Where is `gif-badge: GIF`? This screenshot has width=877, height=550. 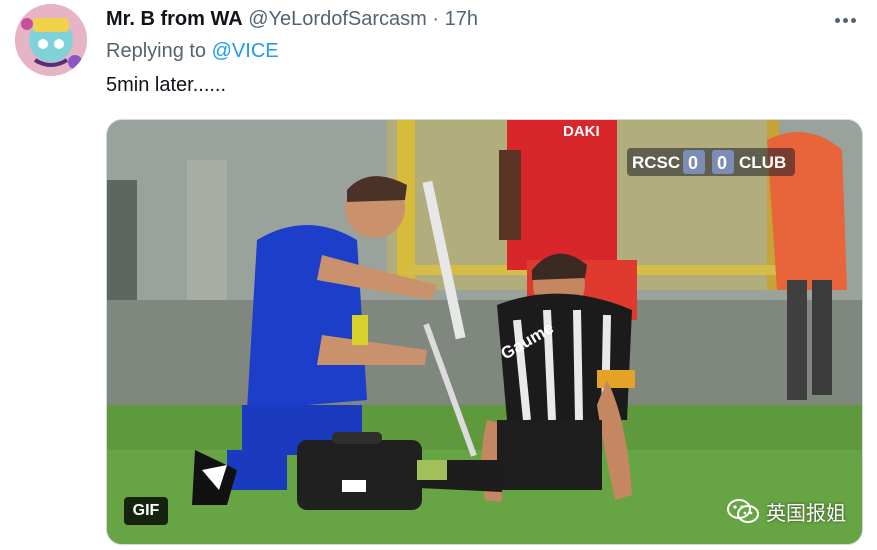
gif-badge: GIF is located at coordinates (146, 511).